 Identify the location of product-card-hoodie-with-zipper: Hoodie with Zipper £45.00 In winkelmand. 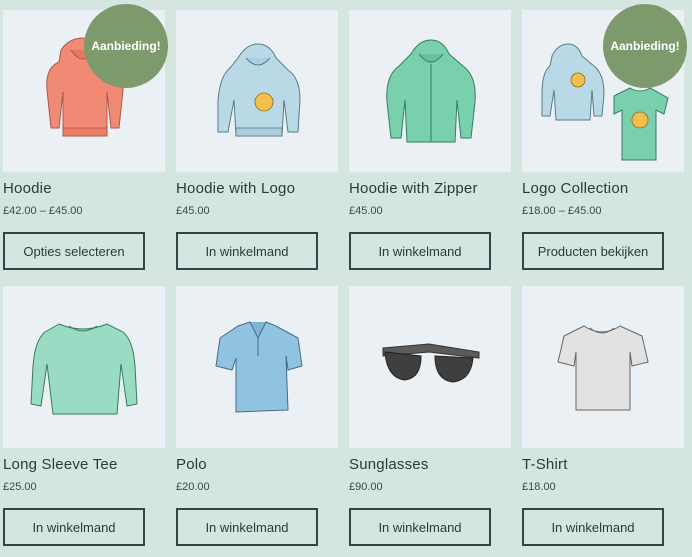
(430, 140).